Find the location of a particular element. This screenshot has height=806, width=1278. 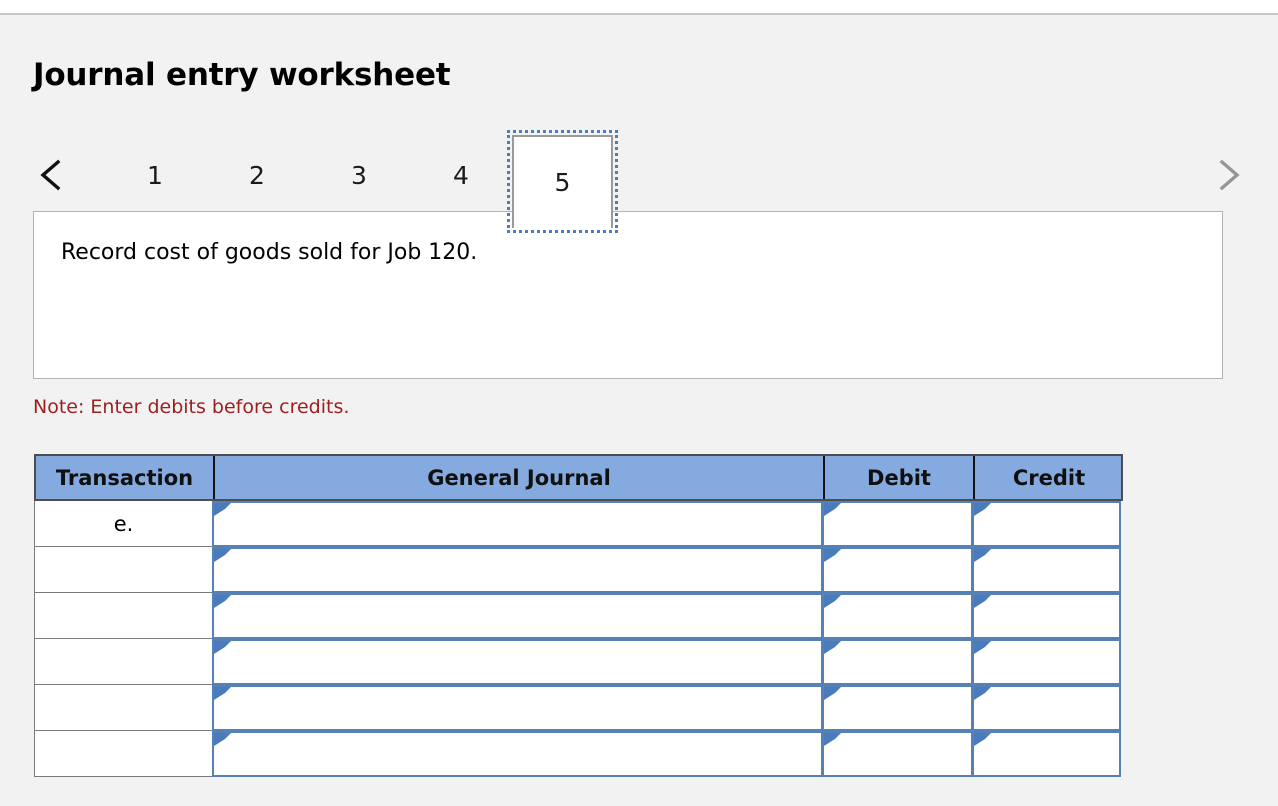

column-header-label: Debit is located at coordinates (899, 477).